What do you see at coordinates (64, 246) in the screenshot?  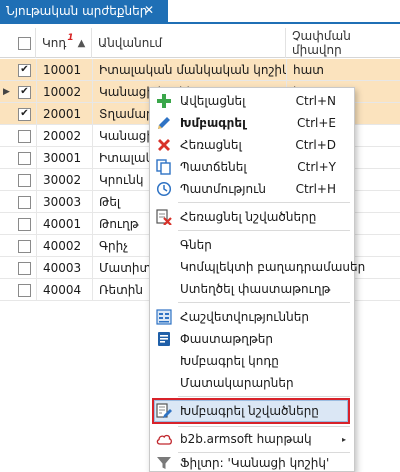 I see `cell-code: 40002` at bounding box center [64, 246].